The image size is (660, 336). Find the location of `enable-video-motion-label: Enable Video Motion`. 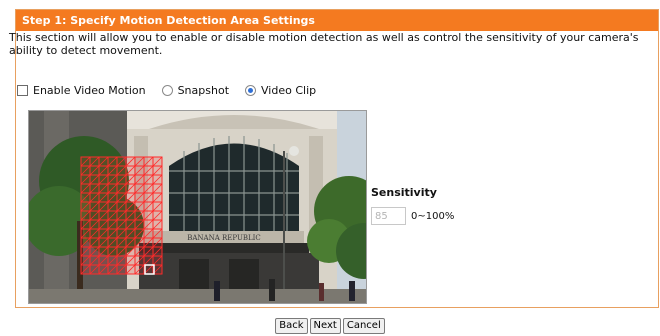

enable-video-motion-label: Enable Video Motion is located at coordinates (89, 90).